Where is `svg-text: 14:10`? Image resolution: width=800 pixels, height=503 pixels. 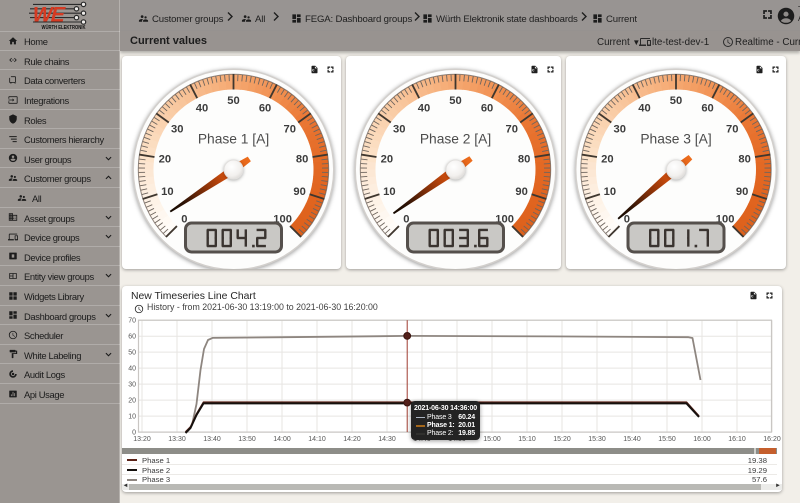
svg-text: 14:10 is located at coordinates (317, 439).